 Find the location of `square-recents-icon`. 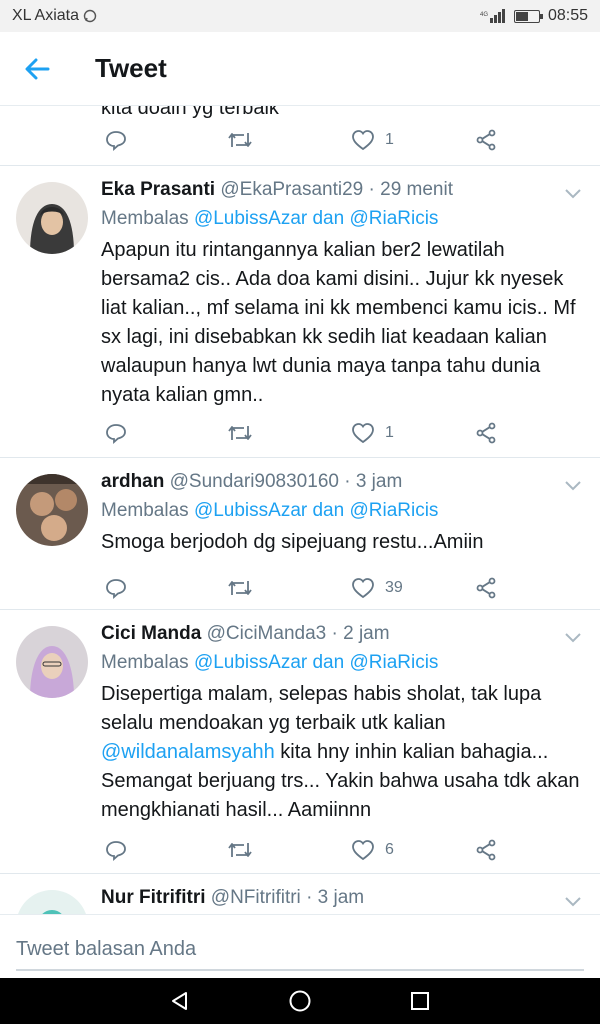

square-recents-icon is located at coordinates (420, 1001).